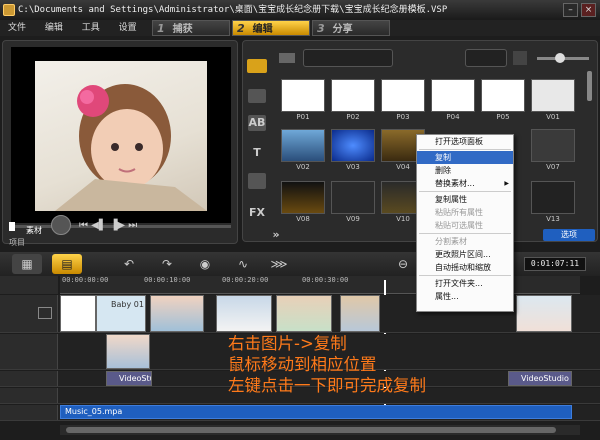  What do you see at coordinates (45, 313) in the screenshot?
I see `video-track-icon` at bounding box center [45, 313].